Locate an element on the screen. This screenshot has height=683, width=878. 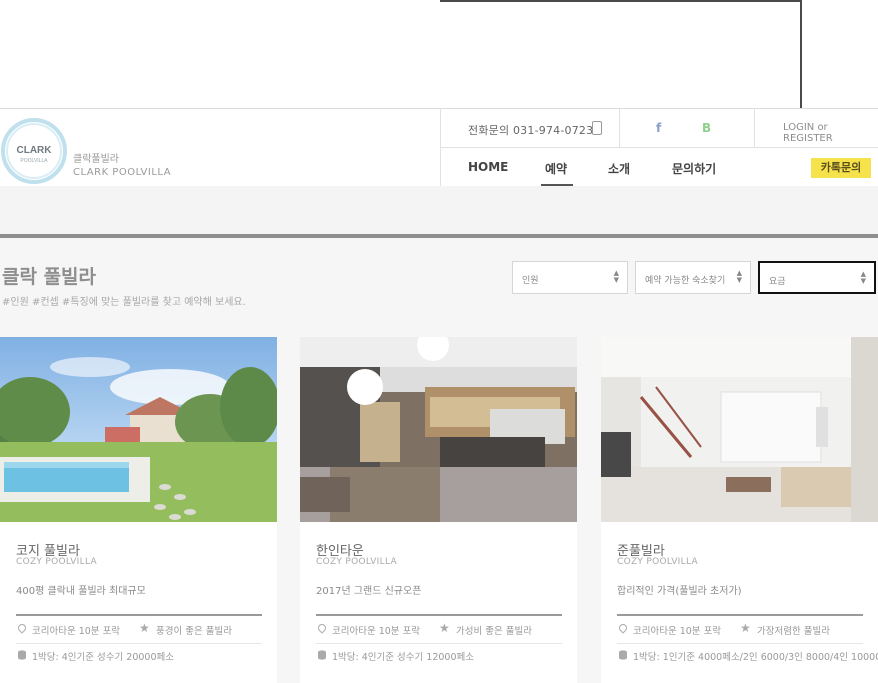
kakao-inquiry-button: 카톡문의 is located at coordinates (841, 168).